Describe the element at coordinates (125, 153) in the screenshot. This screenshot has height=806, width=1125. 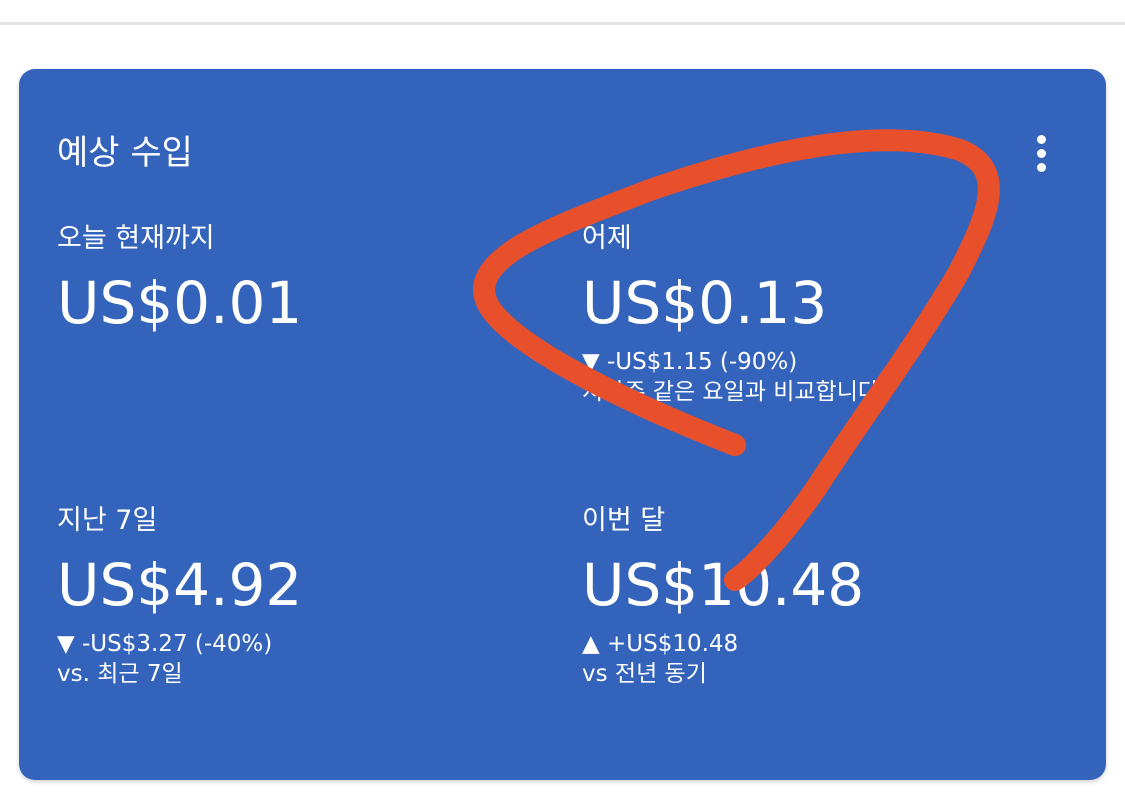
I see `card-title: 예상 수입` at that location.